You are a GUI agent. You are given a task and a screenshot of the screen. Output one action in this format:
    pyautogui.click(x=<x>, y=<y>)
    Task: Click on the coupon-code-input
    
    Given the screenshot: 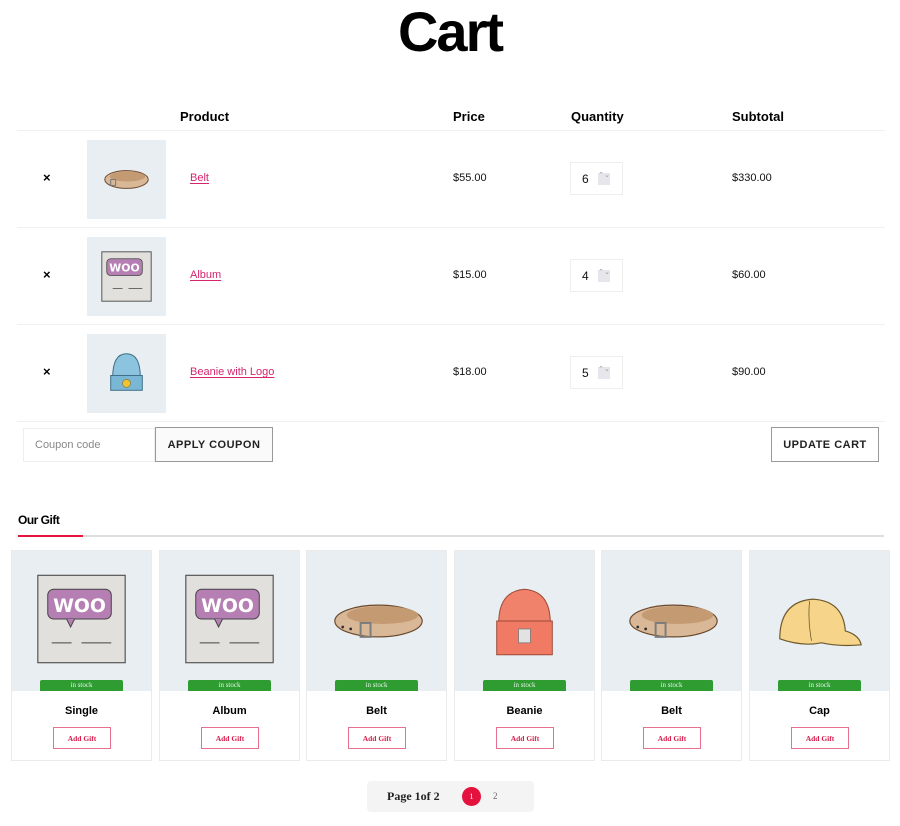 What is the action you would take?
    pyautogui.click(x=89, y=445)
    